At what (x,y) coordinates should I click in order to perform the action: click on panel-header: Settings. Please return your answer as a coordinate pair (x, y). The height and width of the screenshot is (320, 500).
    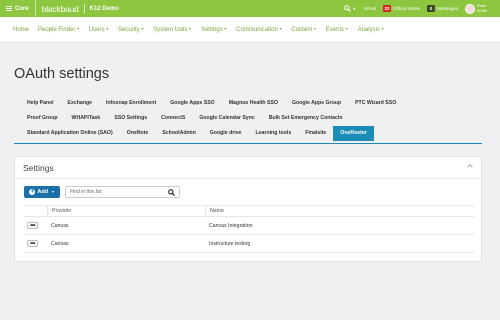
    Looking at the image, I should click on (248, 168).